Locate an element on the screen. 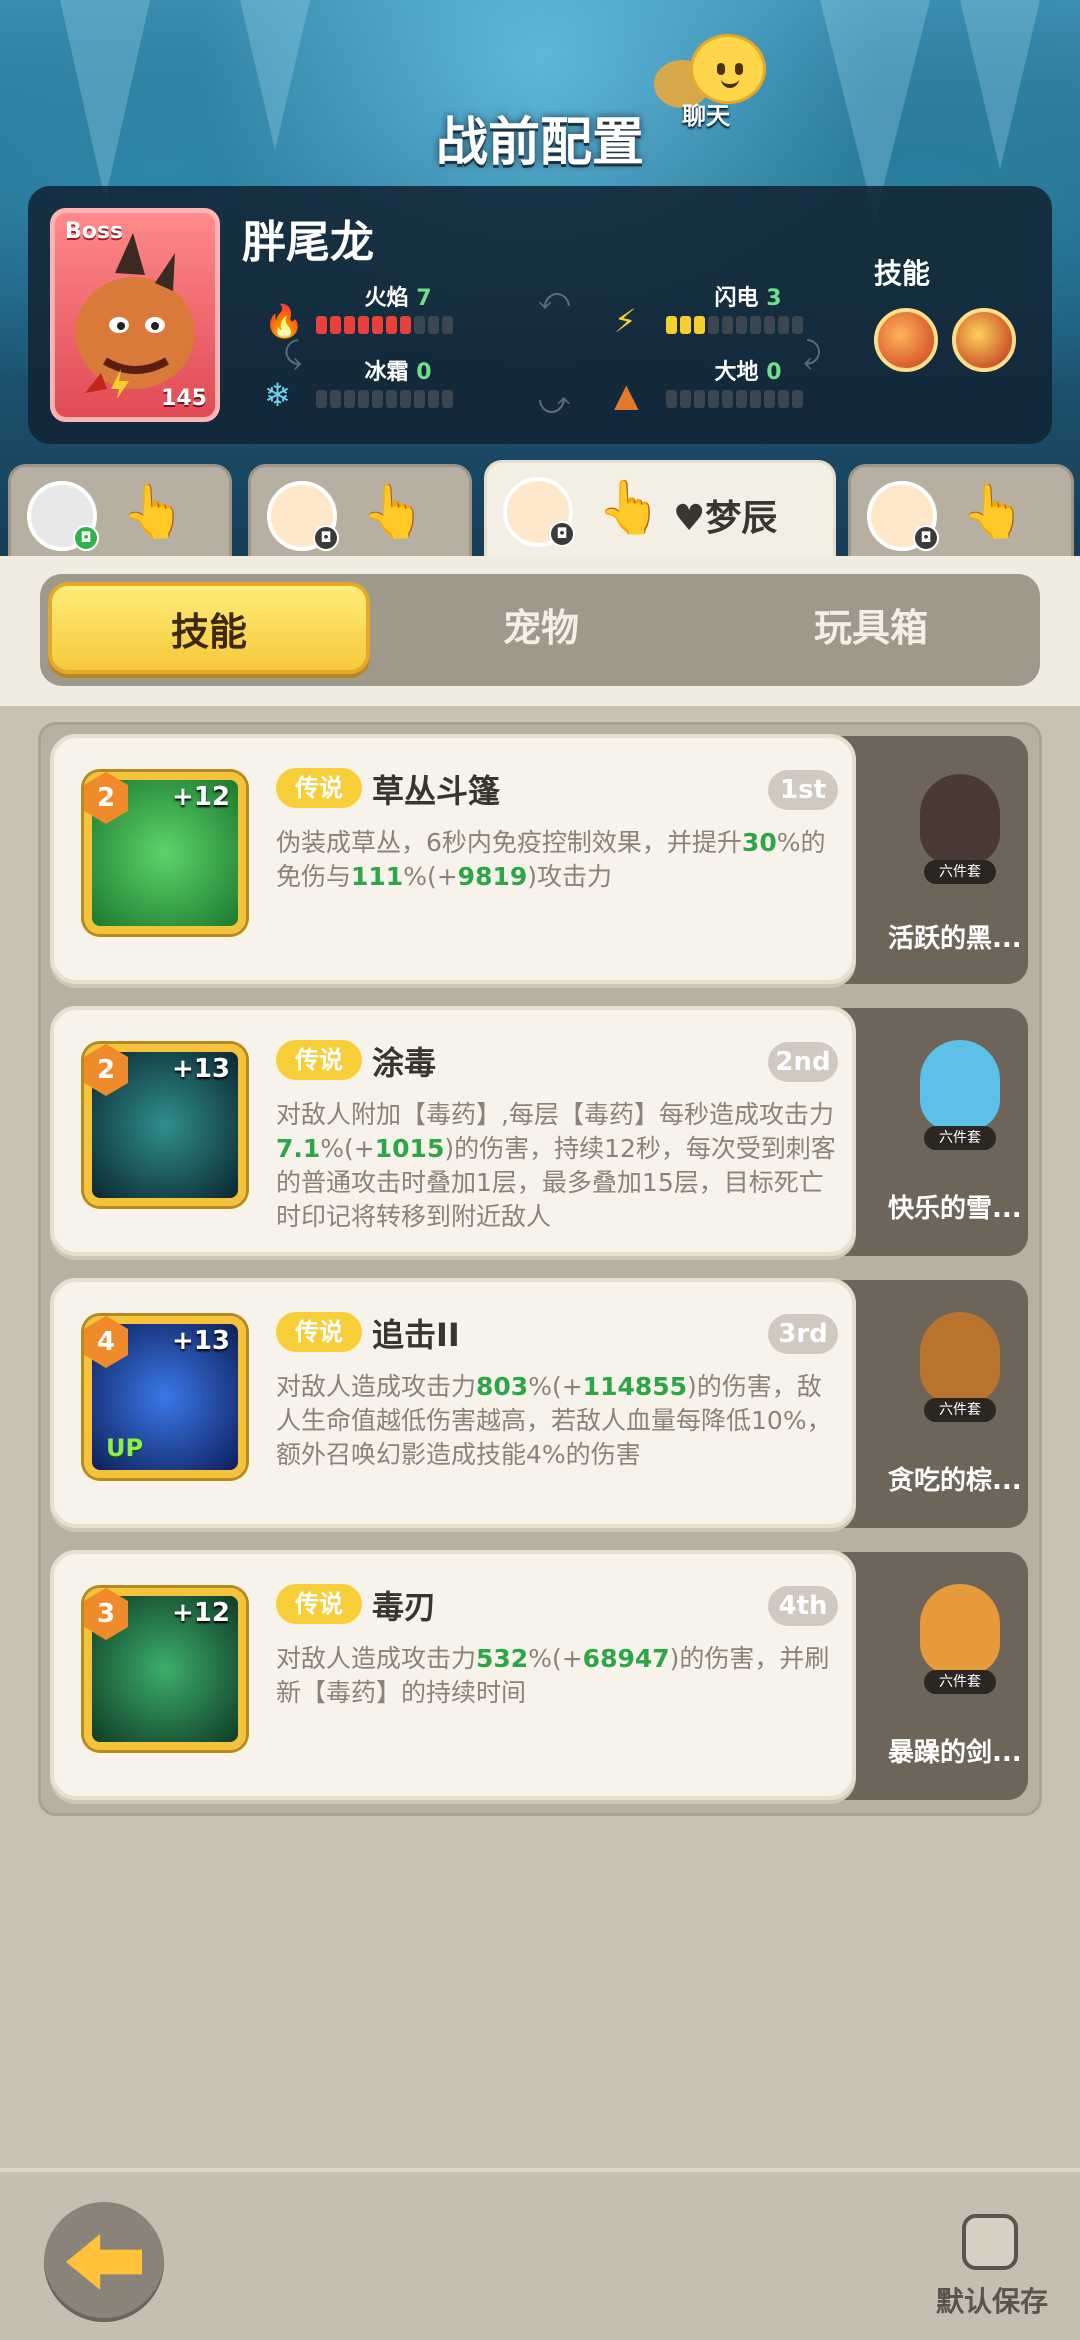 The width and height of the screenshot is (1080, 2340). cycle-arrow-icon: ⤻ is located at coordinates (554, 403).